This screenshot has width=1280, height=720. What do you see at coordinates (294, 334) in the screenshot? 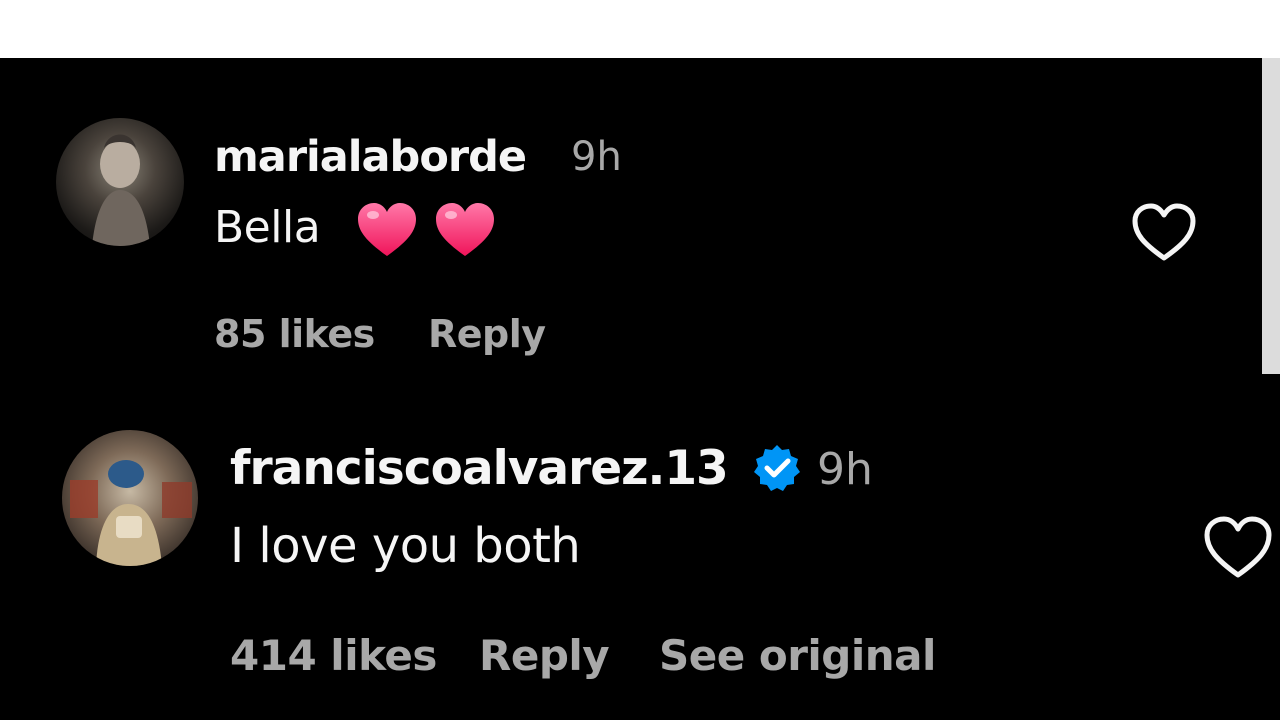
I see `likes-count: 85 likes` at bounding box center [294, 334].